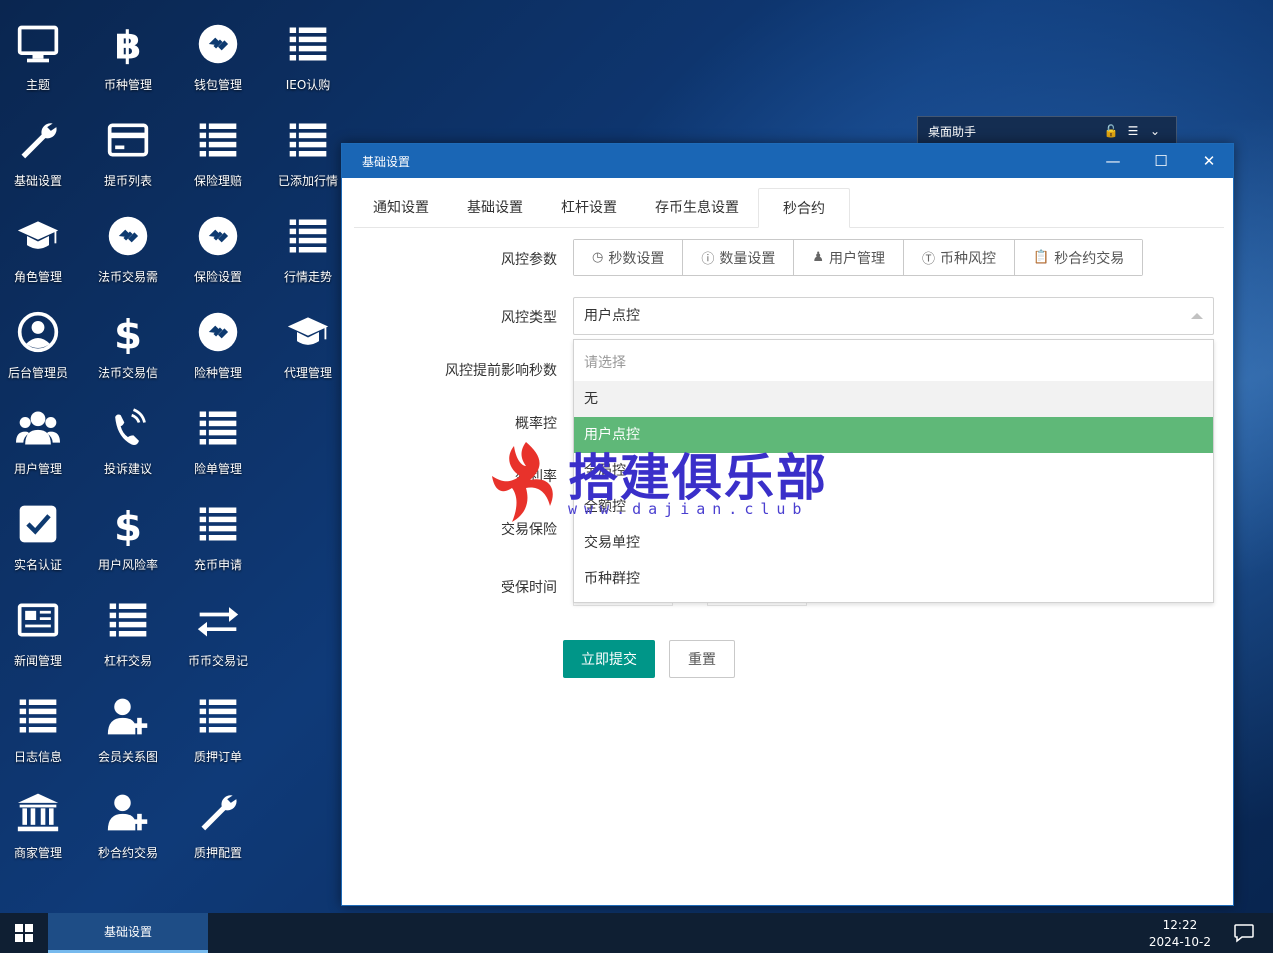 The width and height of the screenshot is (1273, 953). Describe the element at coordinates (218, 723) in the screenshot. I see `desktop-icon: 质押订单` at that location.